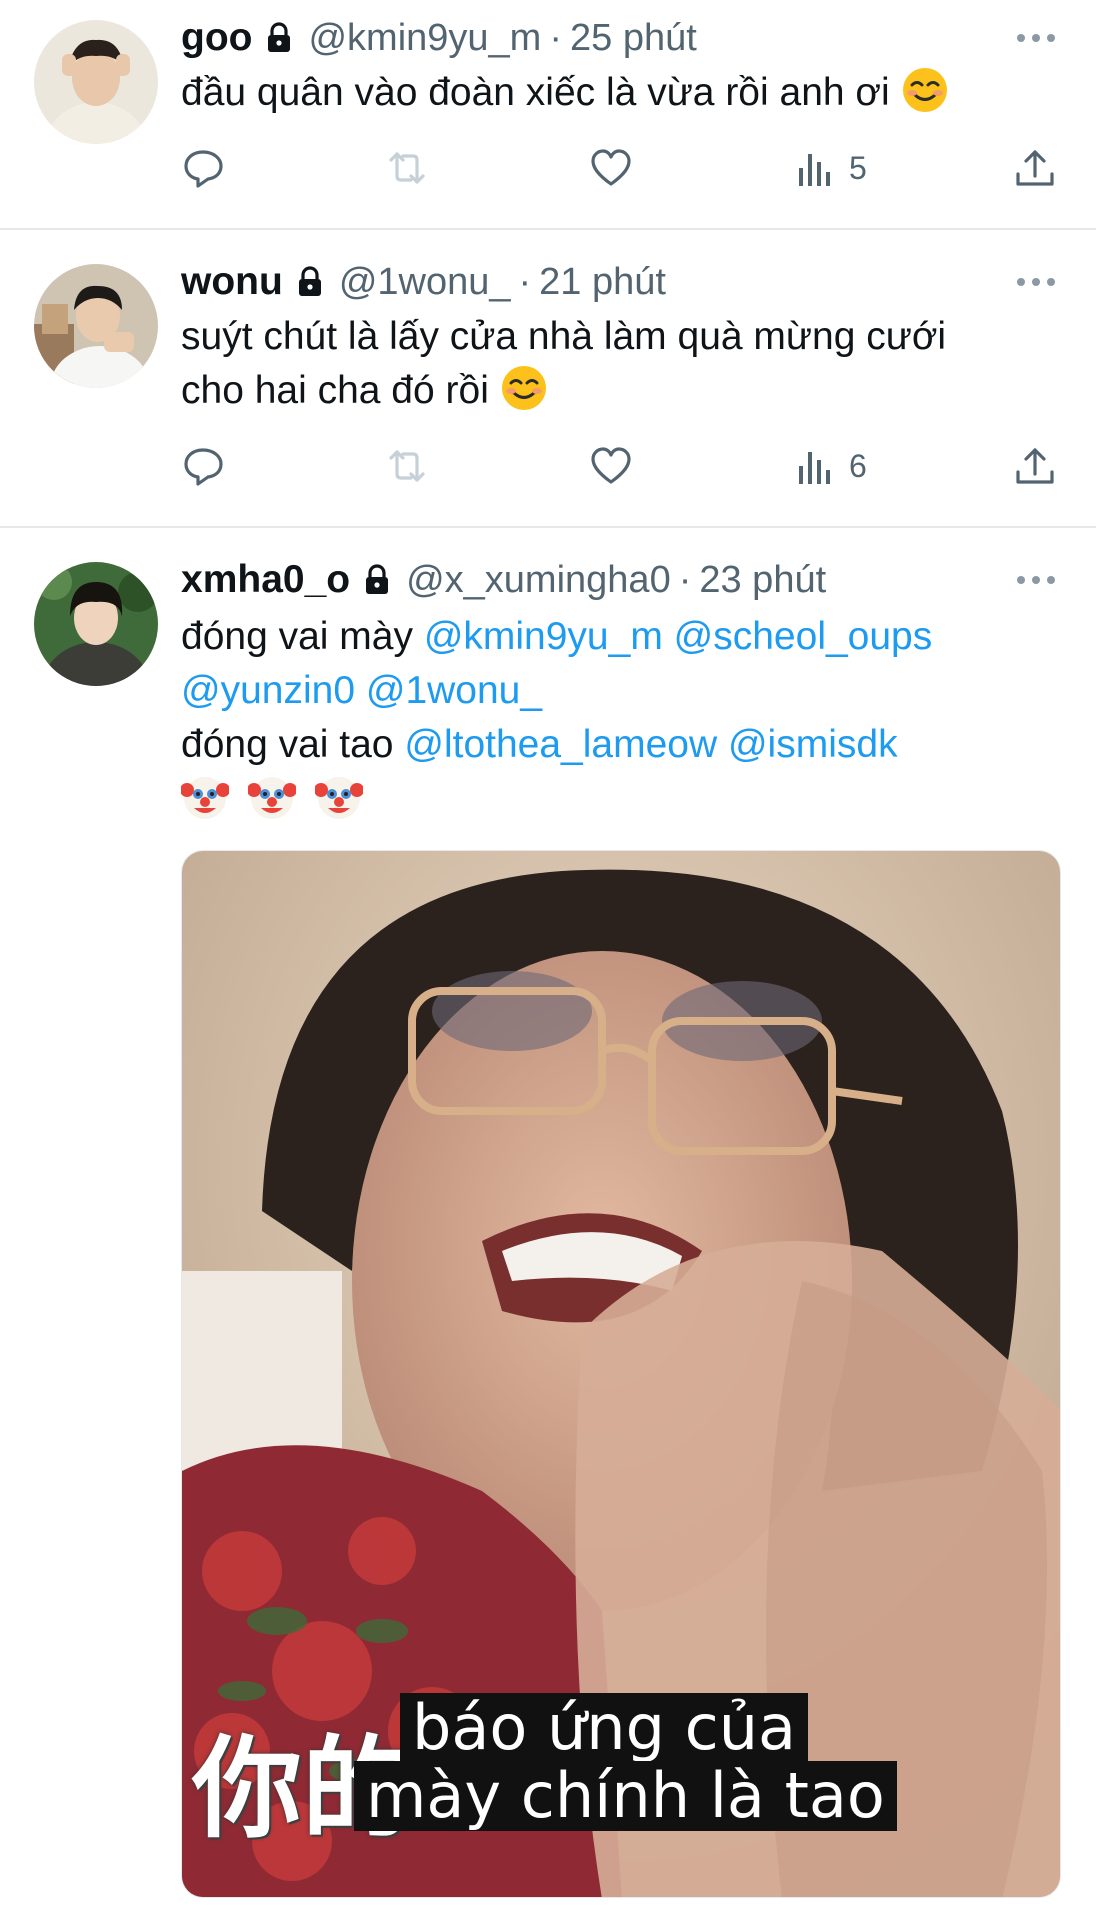  I want to click on tweet-text-line, so click(621, 800).